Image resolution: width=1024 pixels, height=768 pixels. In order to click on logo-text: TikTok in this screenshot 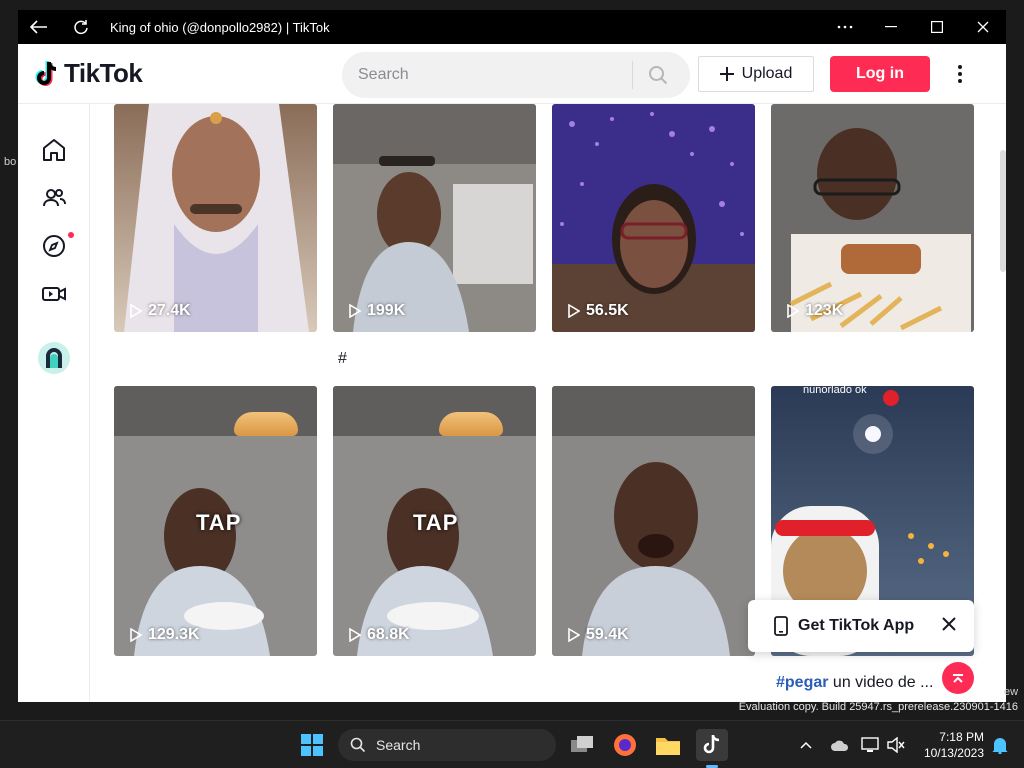, I will do `click(103, 73)`.